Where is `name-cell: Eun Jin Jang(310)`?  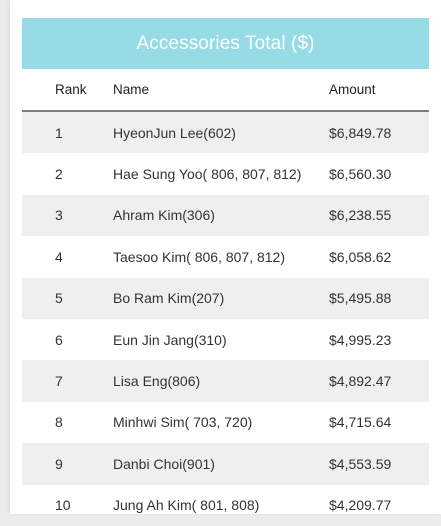
name-cell: Eun Jin Jang(310) is located at coordinates (170, 339).